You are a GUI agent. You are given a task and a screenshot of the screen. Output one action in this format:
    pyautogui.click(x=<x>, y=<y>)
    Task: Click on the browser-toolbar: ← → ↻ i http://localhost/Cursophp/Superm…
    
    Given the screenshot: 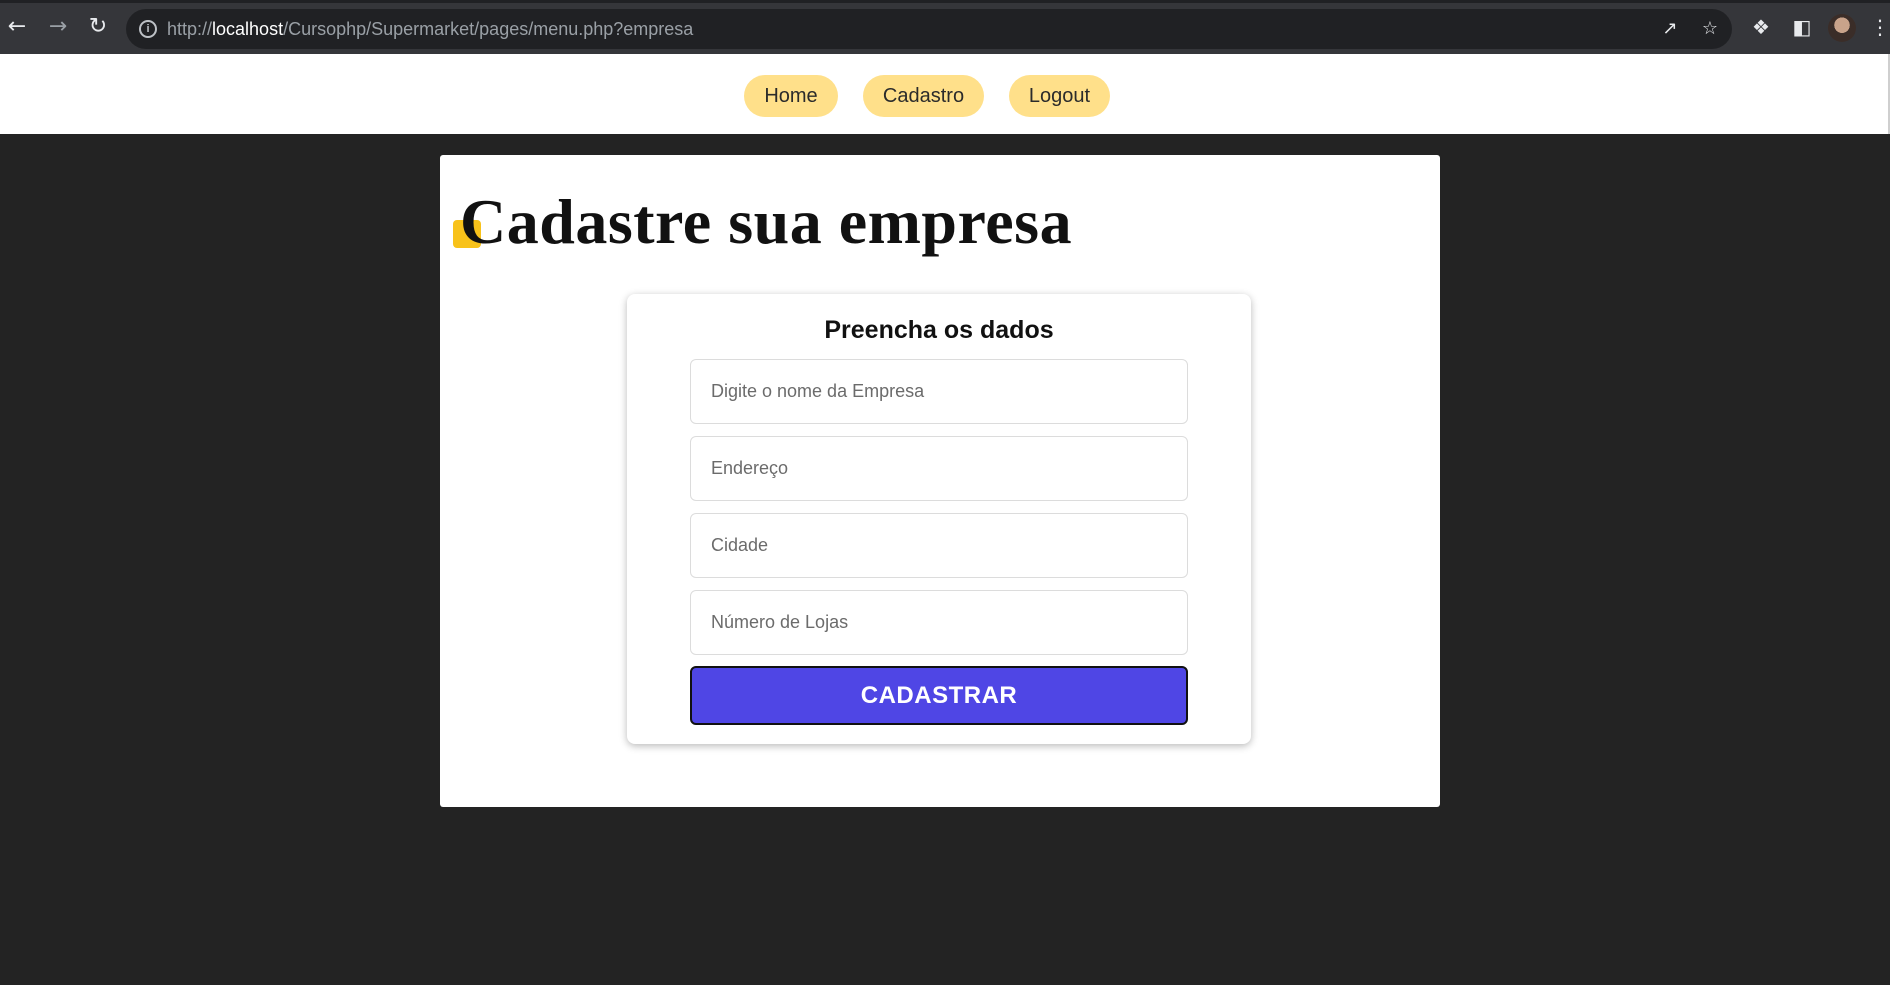 What is the action you would take?
    pyautogui.click(x=945, y=27)
    